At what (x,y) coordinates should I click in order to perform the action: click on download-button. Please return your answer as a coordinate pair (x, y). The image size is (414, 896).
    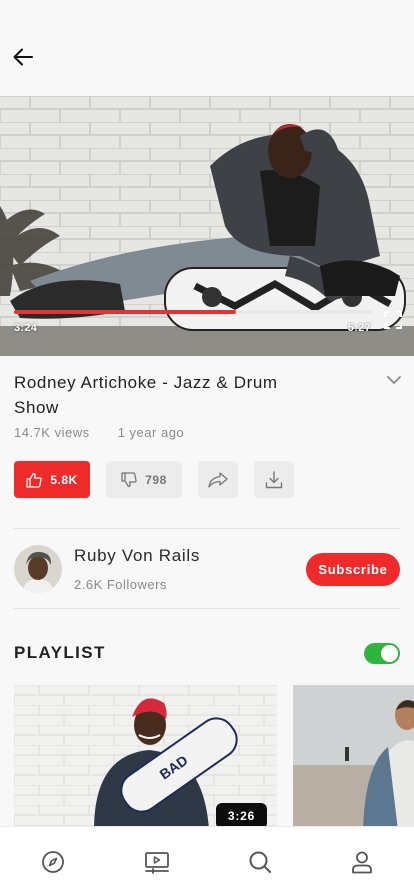
    Looking at the image, I should click on (274, 479).